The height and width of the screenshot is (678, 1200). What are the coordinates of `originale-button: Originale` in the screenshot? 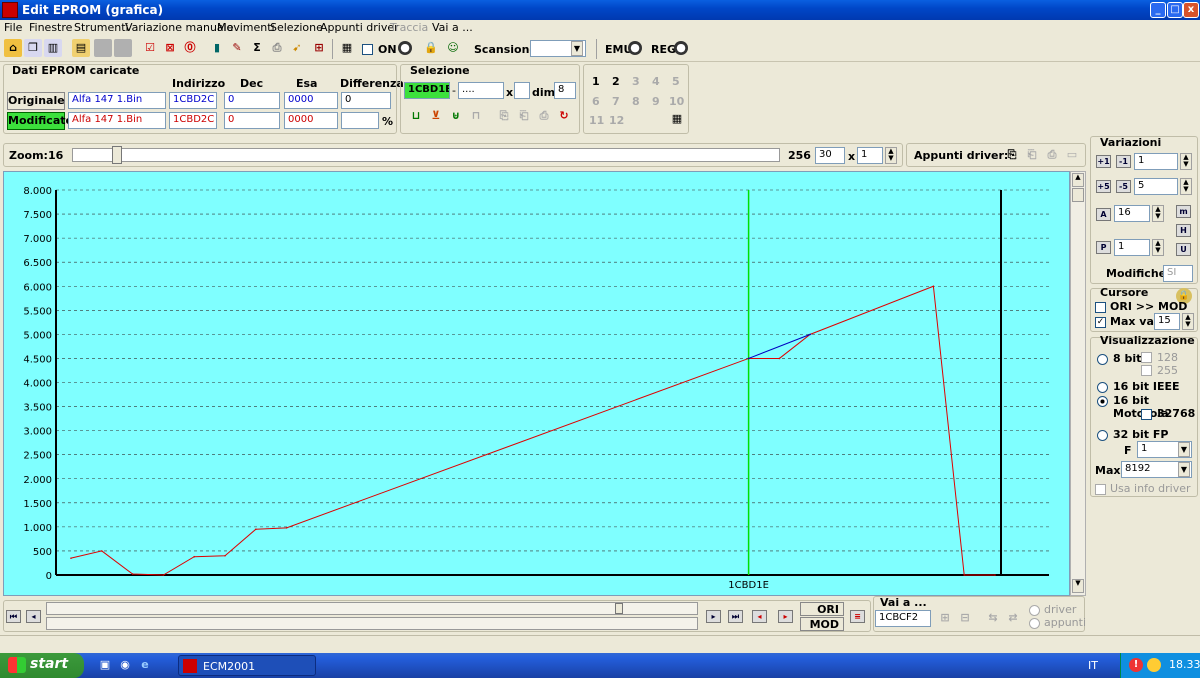 It's located at (36, 101).